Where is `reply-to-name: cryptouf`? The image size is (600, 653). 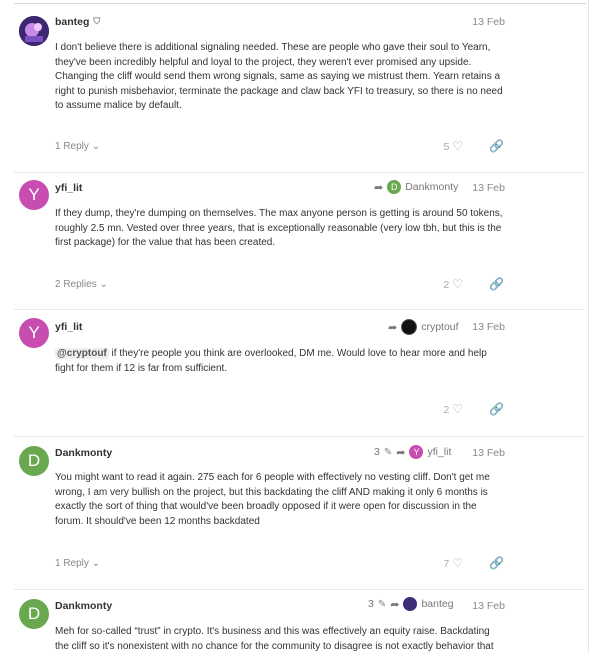
reply-to-name: cryptouf is located at coordinates (440, 327).